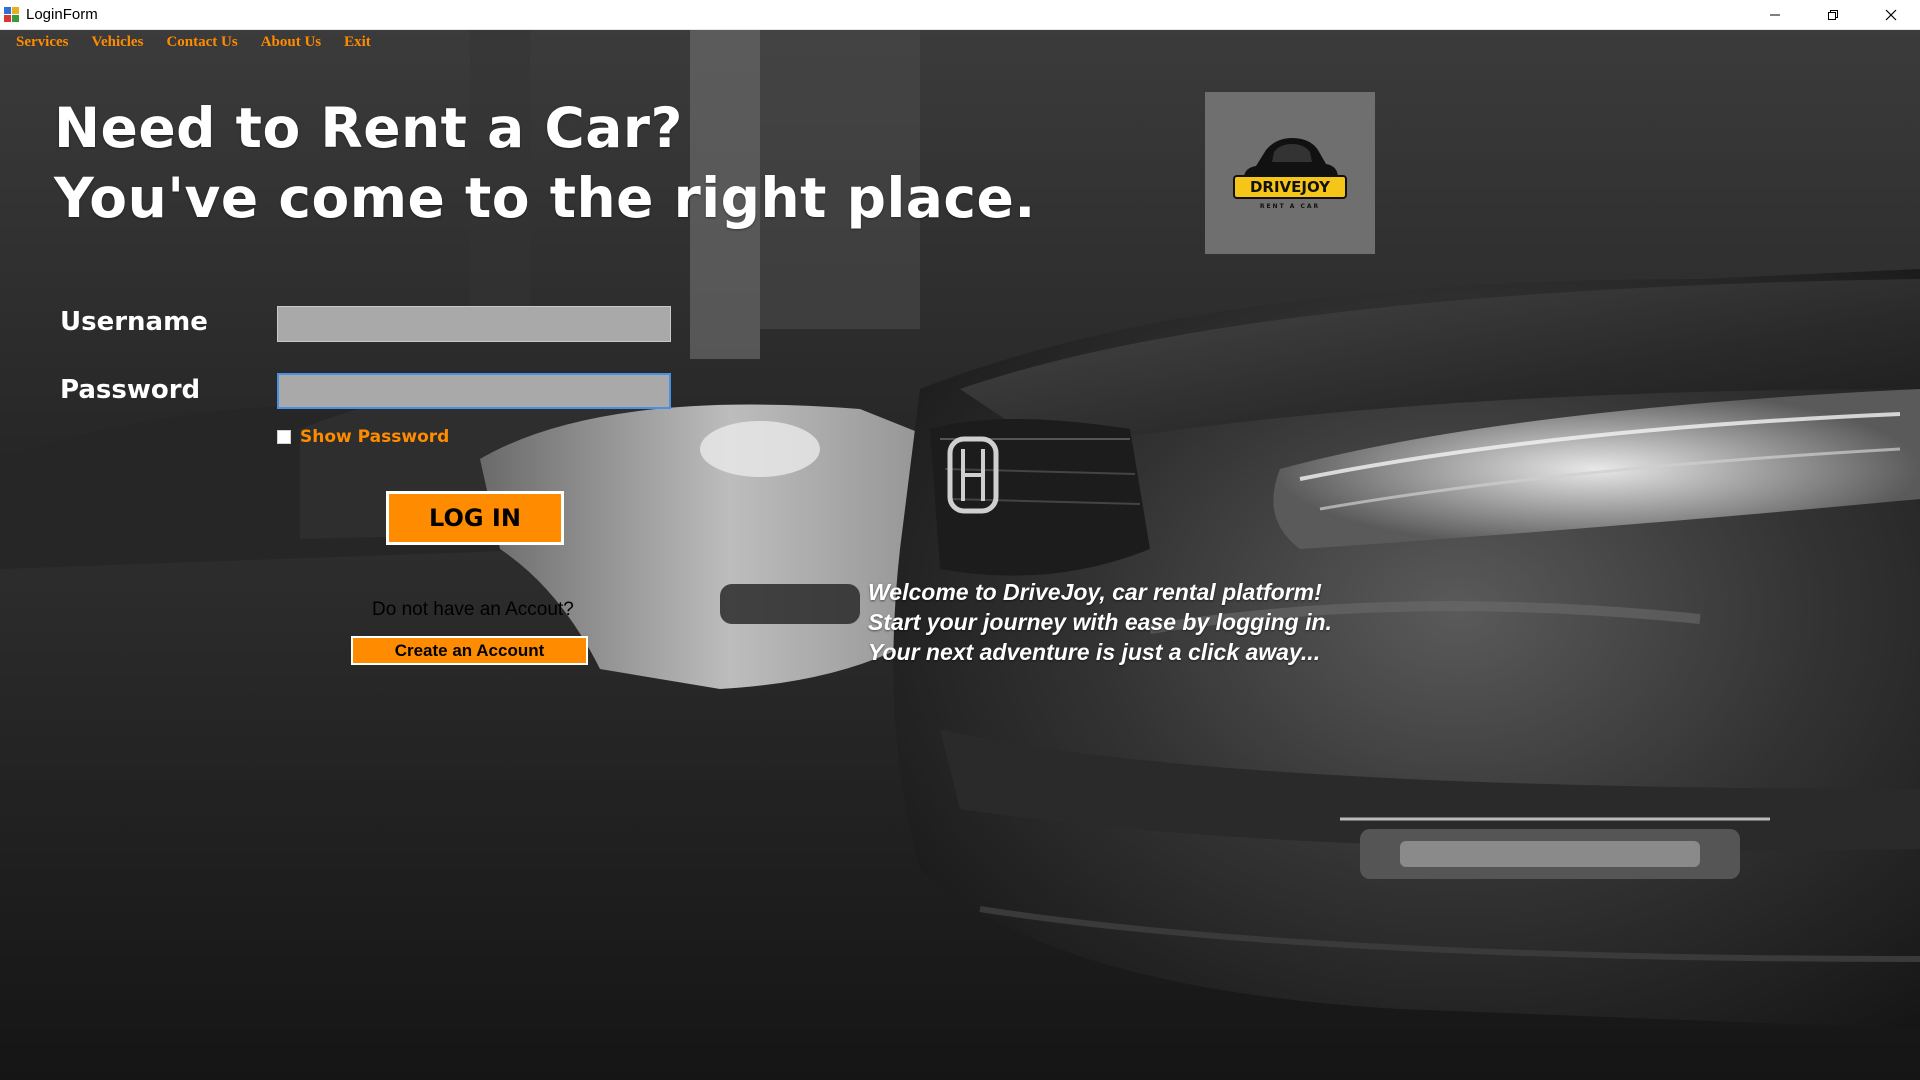  I want to click on minimize-button, so click(1775, 14).